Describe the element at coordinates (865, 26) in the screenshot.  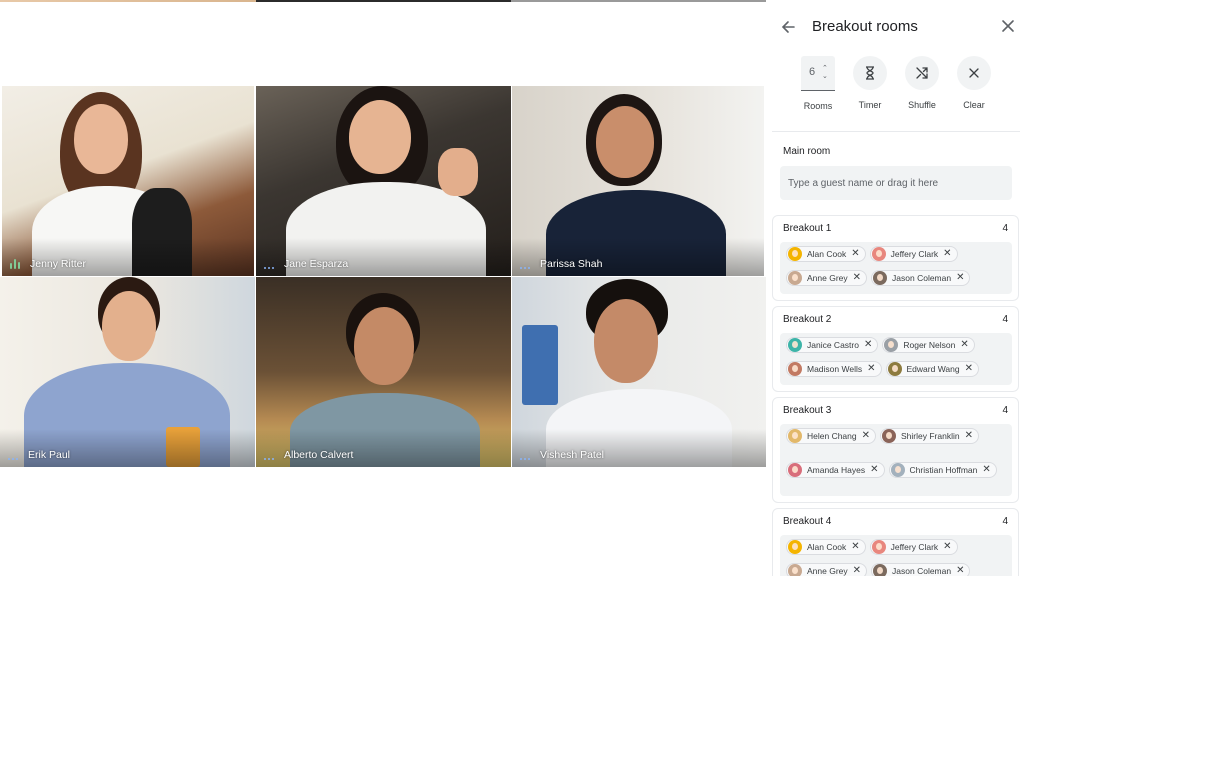
I see `panel-title: Breakout rooms` at that location.